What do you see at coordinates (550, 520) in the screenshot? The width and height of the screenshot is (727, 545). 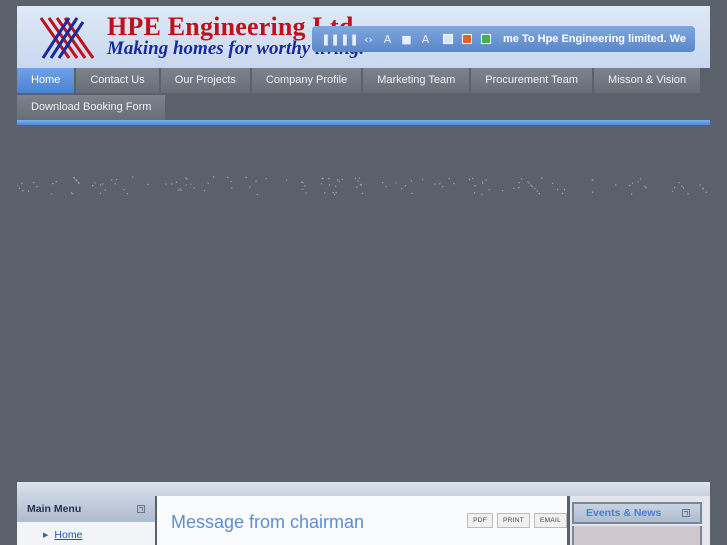 I see `email-button: EMAIL` at bounding box center [550, 520].